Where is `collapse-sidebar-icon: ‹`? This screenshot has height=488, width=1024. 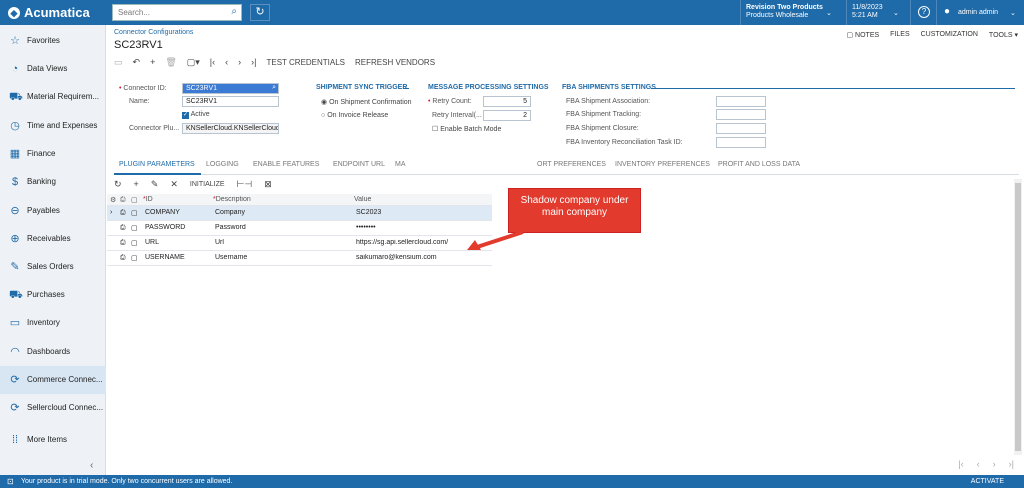
collapse-sidebar-icon: ‹ is located at coordinates (91, 465).